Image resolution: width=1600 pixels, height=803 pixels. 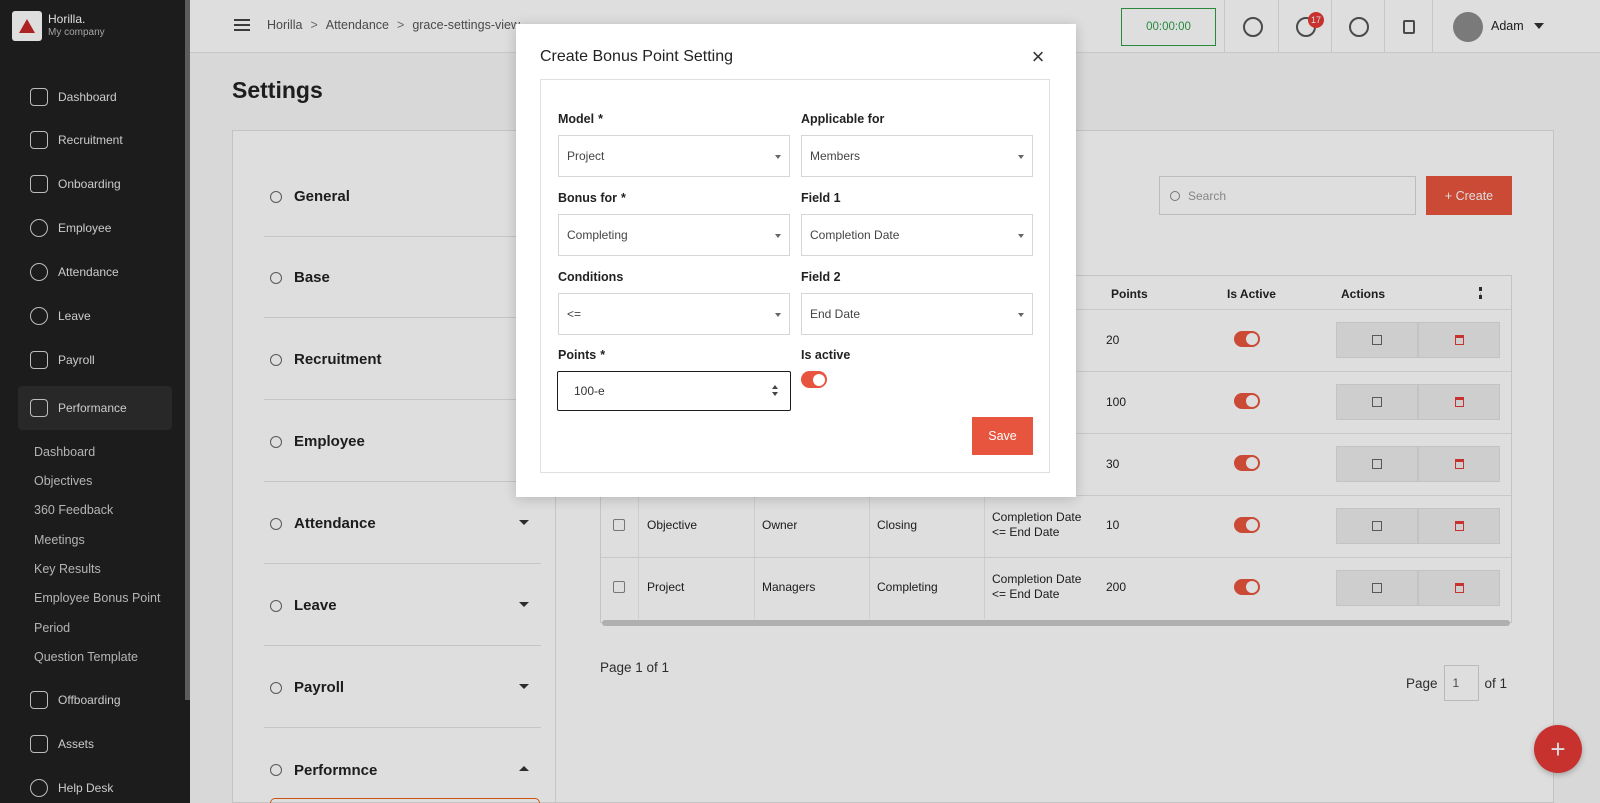 What do you see at coordinates (821, 198) in the screenshot?
I see `field1-label: Field 1` at bounding box center [821, 198].